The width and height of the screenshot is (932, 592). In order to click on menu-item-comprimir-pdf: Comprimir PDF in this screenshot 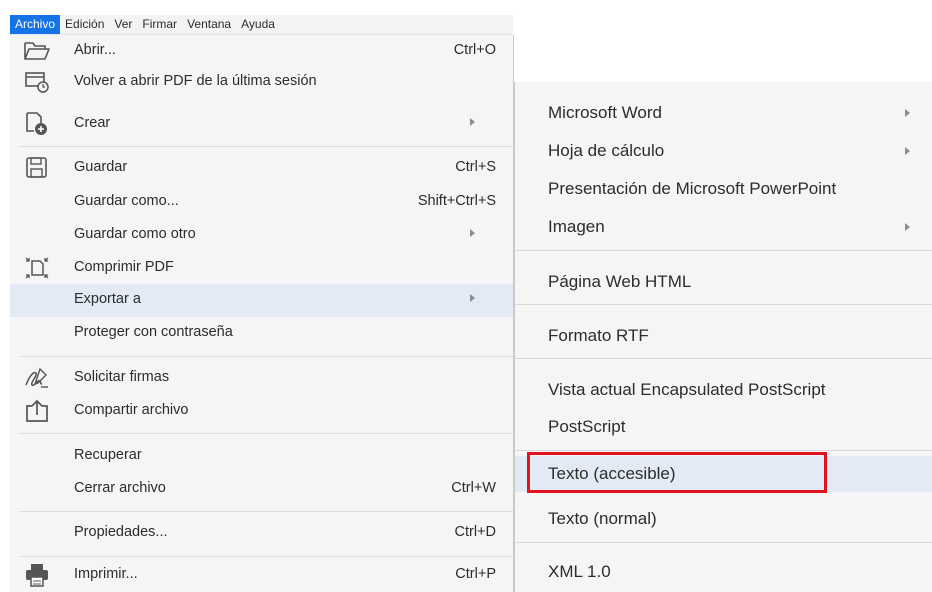, I will do `click(261, 268)`.